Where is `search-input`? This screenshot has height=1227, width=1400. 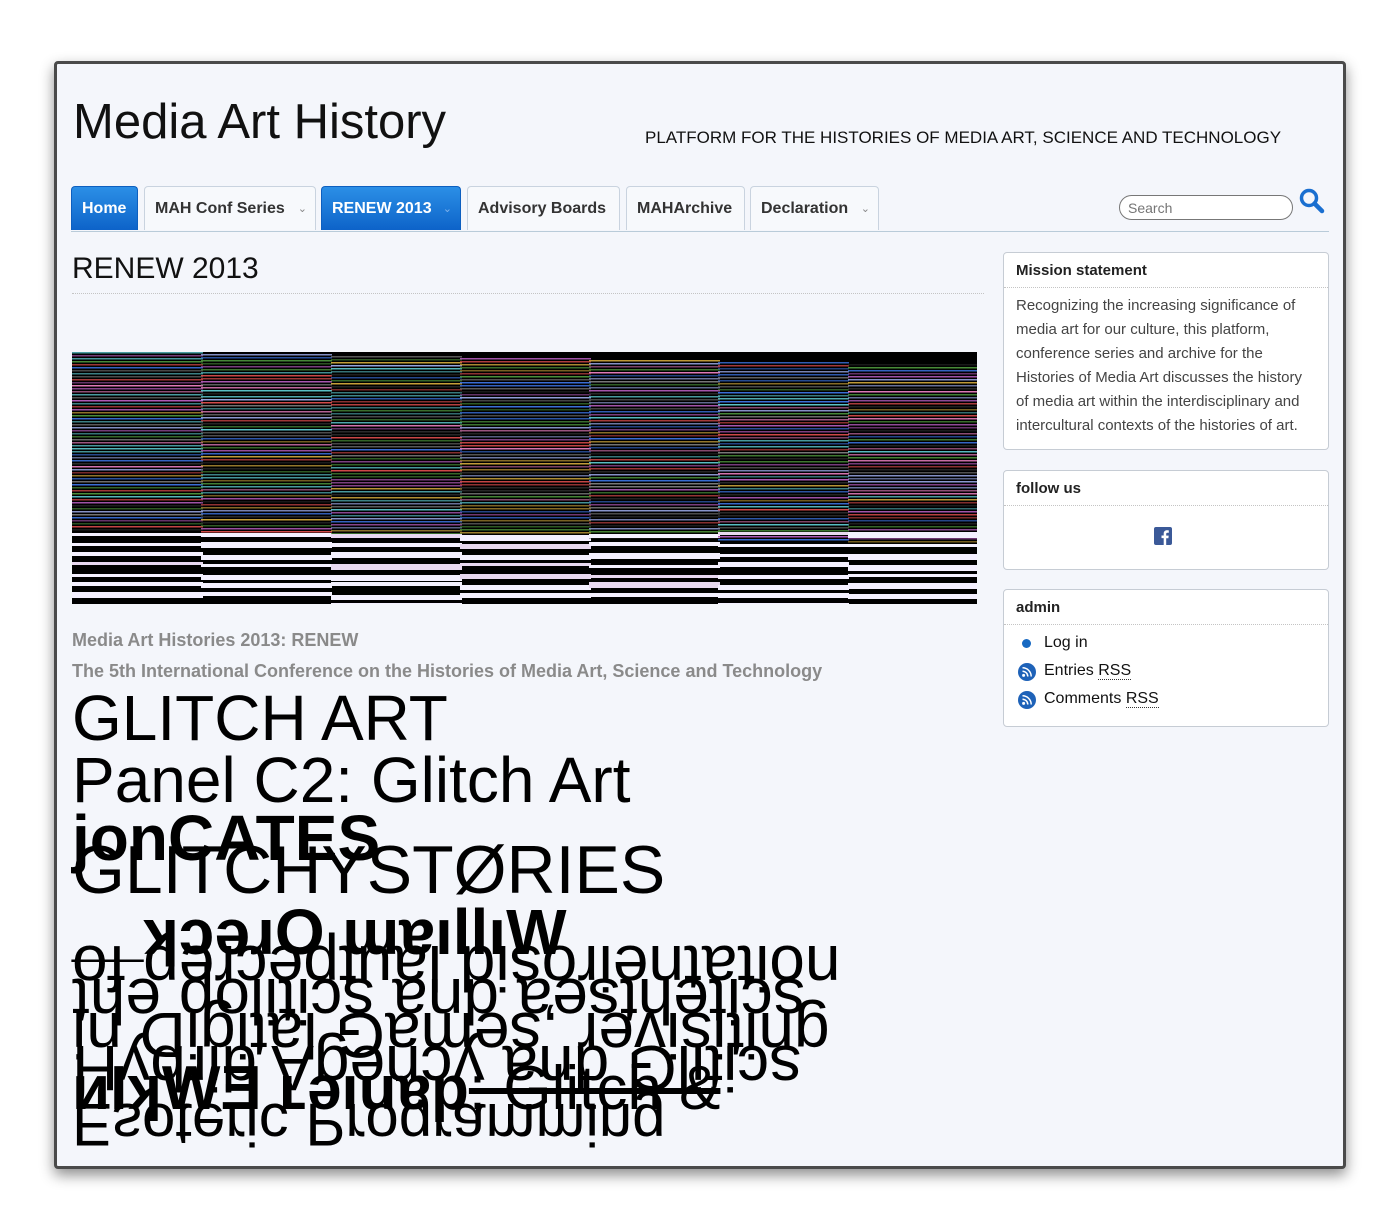 search-input is located at coordinates (1206, 207).